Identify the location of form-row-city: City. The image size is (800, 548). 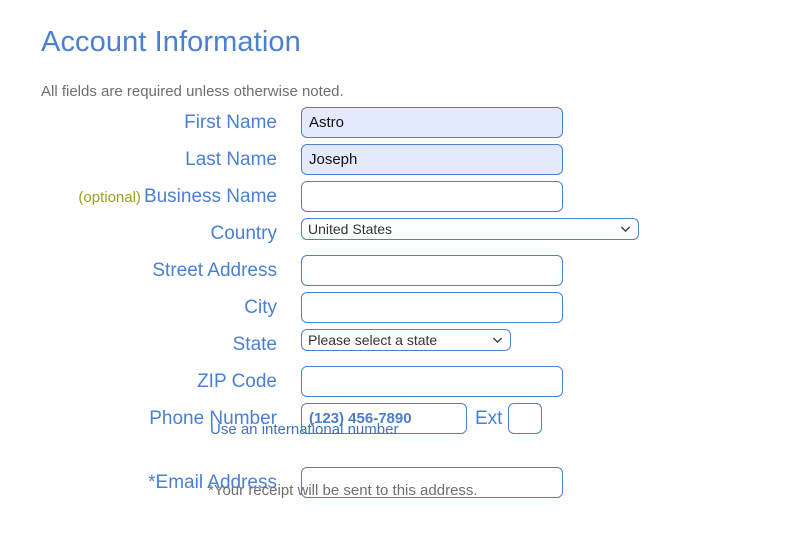
(400, 310).